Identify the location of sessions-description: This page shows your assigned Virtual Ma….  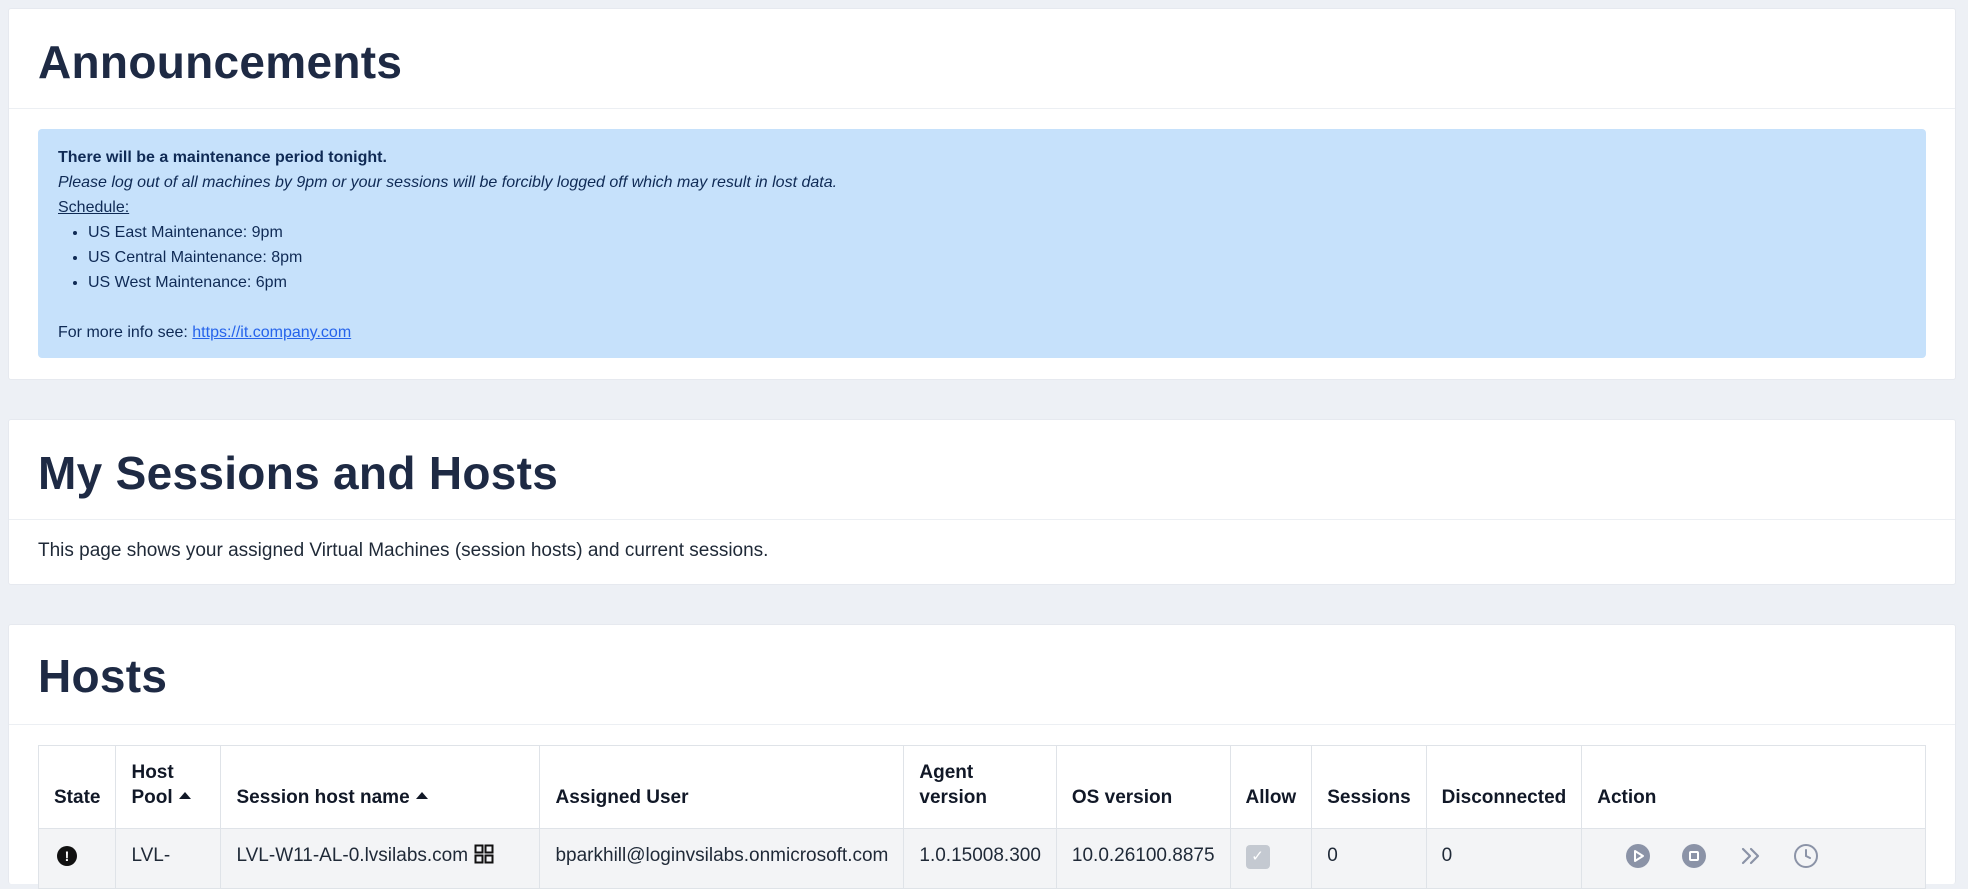
(403, 550).